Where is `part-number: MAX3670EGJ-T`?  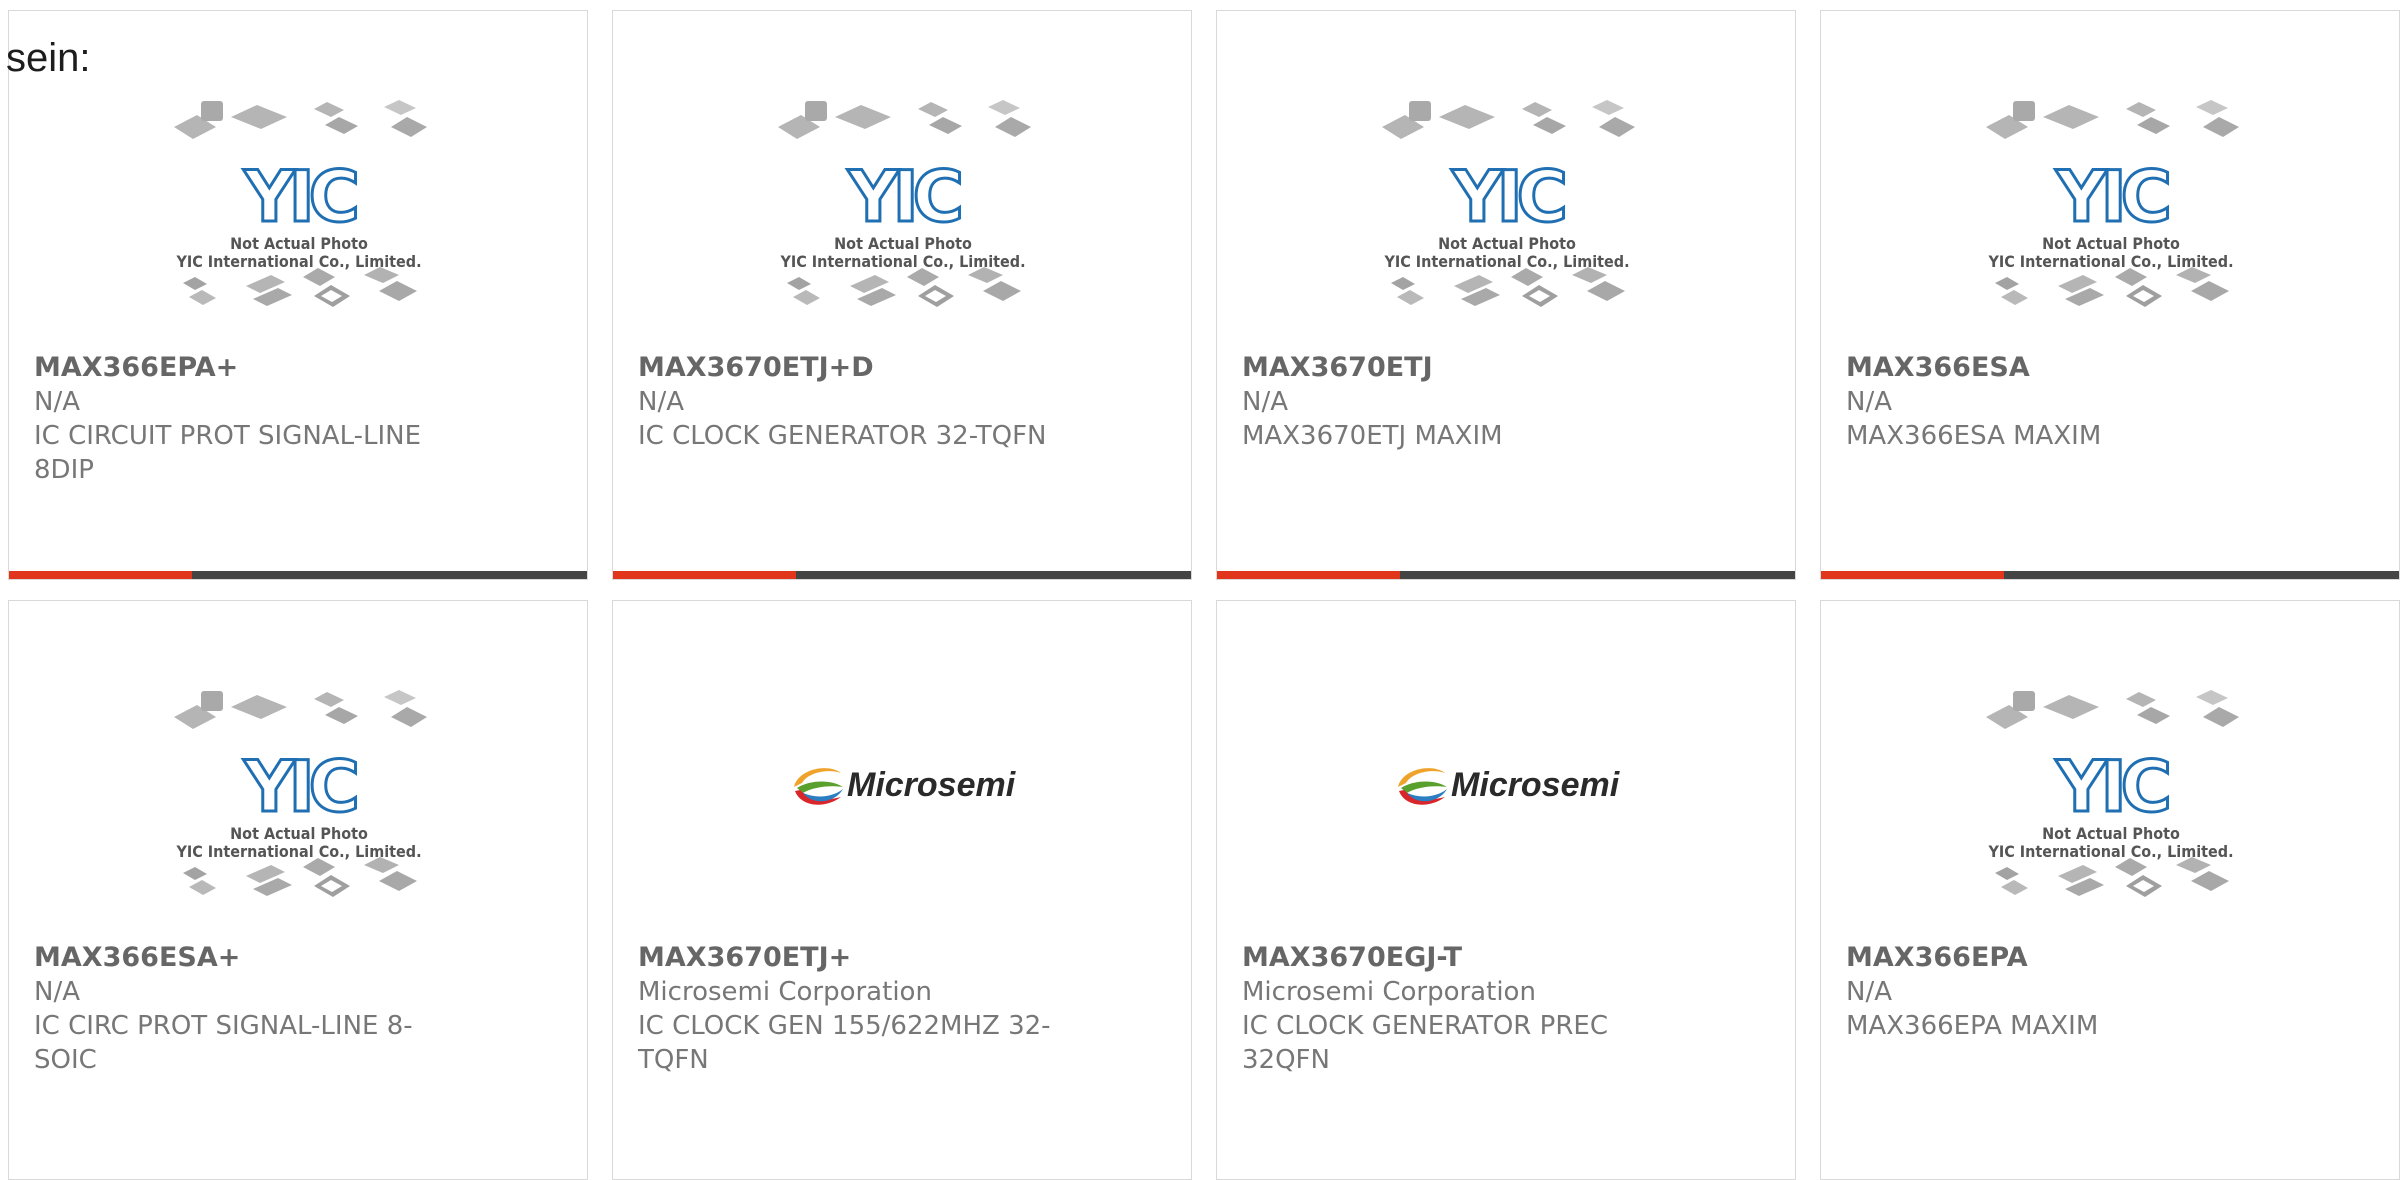 part-number: MAX3670EGJ-T is located at coordinates (1352, 958).